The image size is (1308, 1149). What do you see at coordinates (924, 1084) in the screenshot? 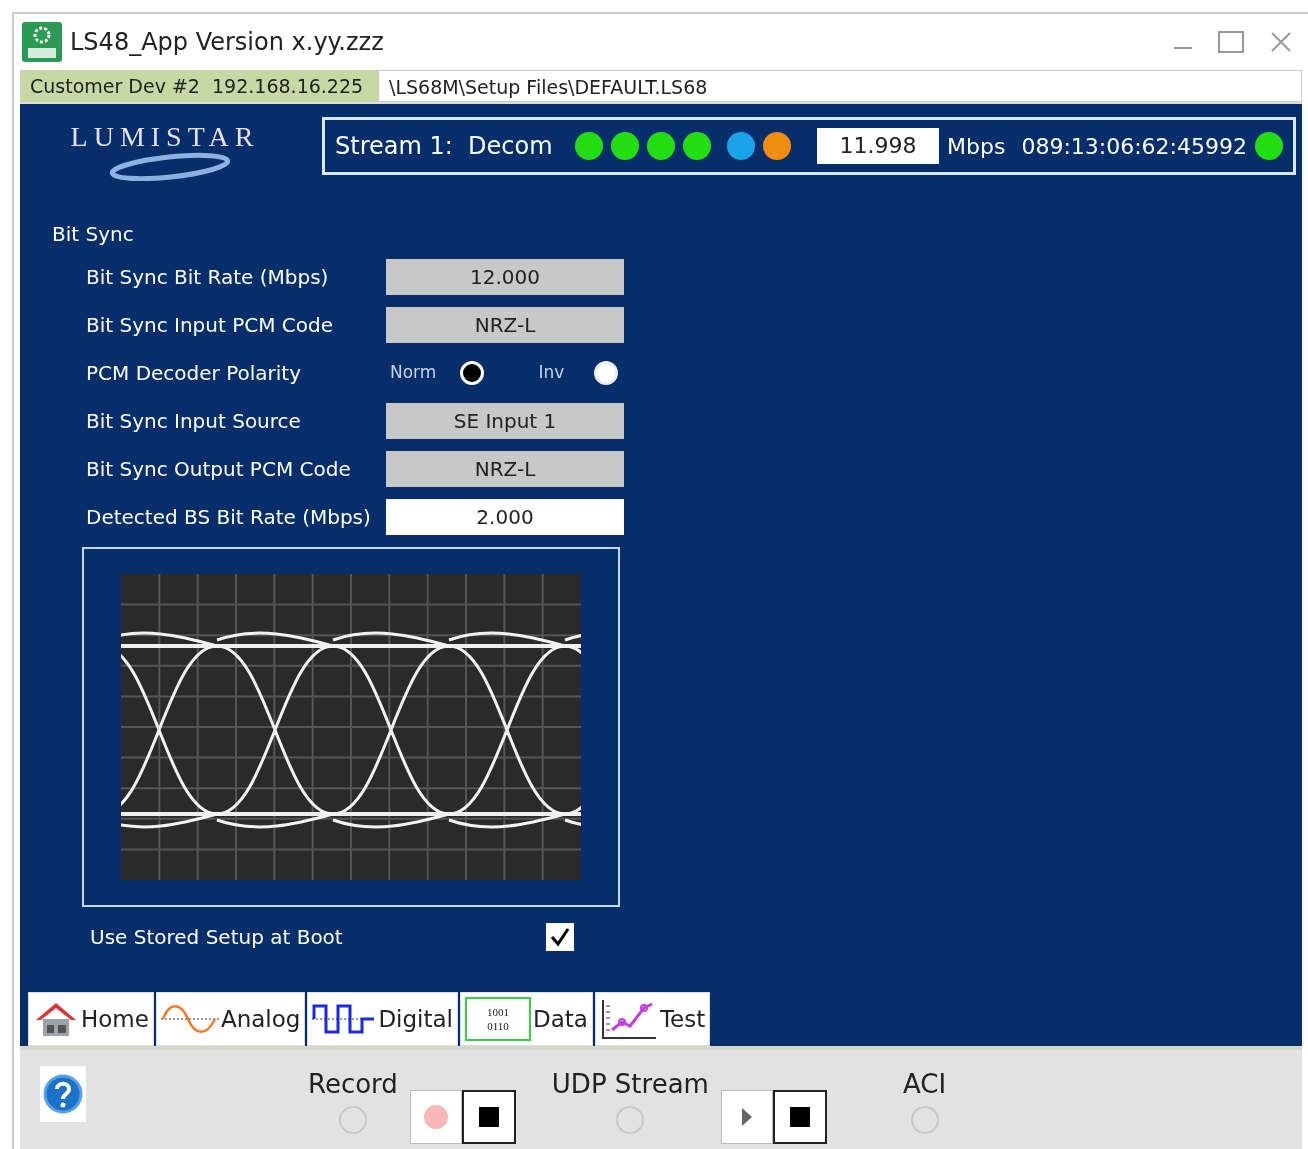
I see `control-label: ACI` at bounding box center [924, 1084].